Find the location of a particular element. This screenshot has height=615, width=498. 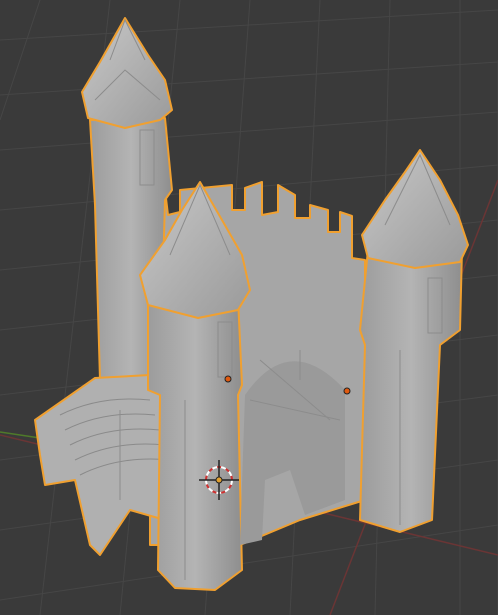

tower-front-left is located at coordinates (195, 444).